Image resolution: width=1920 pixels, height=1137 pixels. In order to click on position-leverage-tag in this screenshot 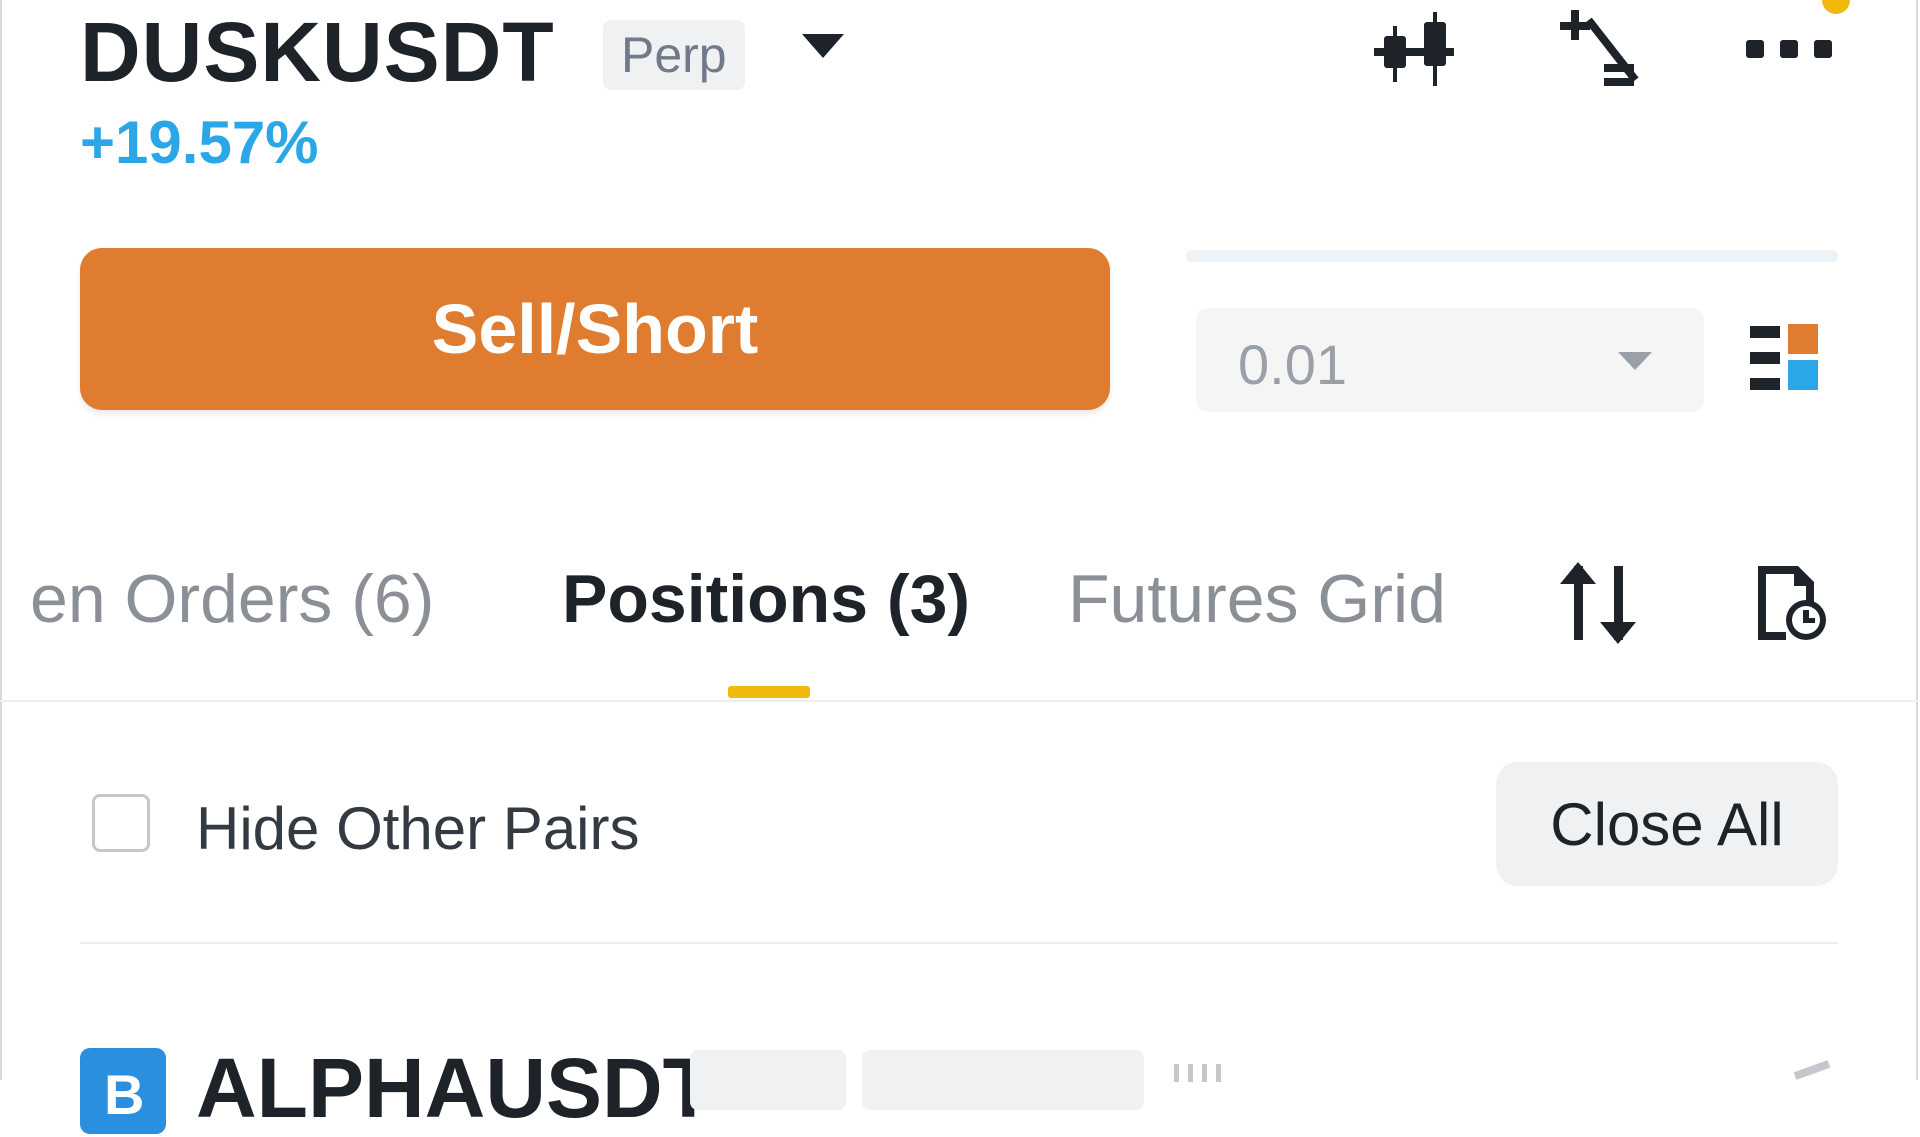, I will do `click(1003, 1080)`.